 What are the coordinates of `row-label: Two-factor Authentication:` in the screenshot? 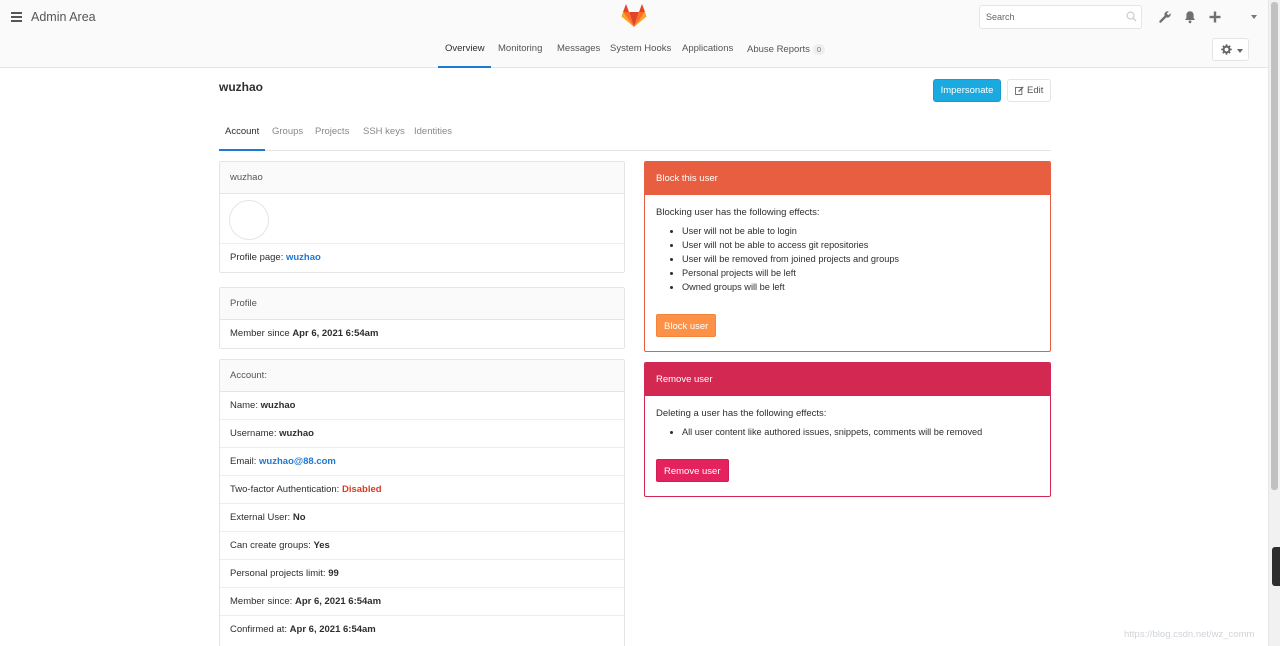 It's located at (285, 489).